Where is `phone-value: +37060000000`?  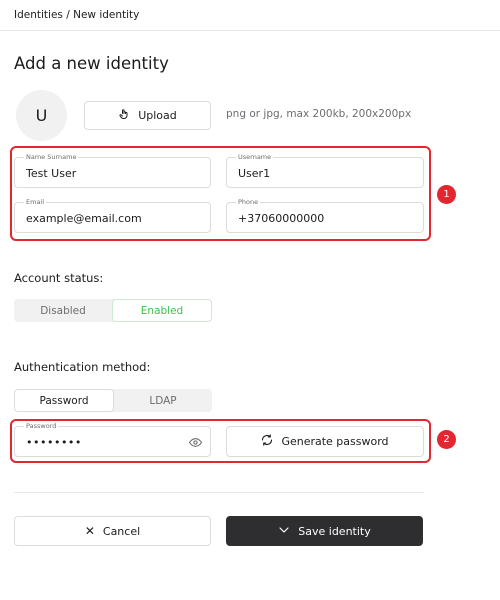
phone-value: +37060000000 is located at coordinates (281, 218).